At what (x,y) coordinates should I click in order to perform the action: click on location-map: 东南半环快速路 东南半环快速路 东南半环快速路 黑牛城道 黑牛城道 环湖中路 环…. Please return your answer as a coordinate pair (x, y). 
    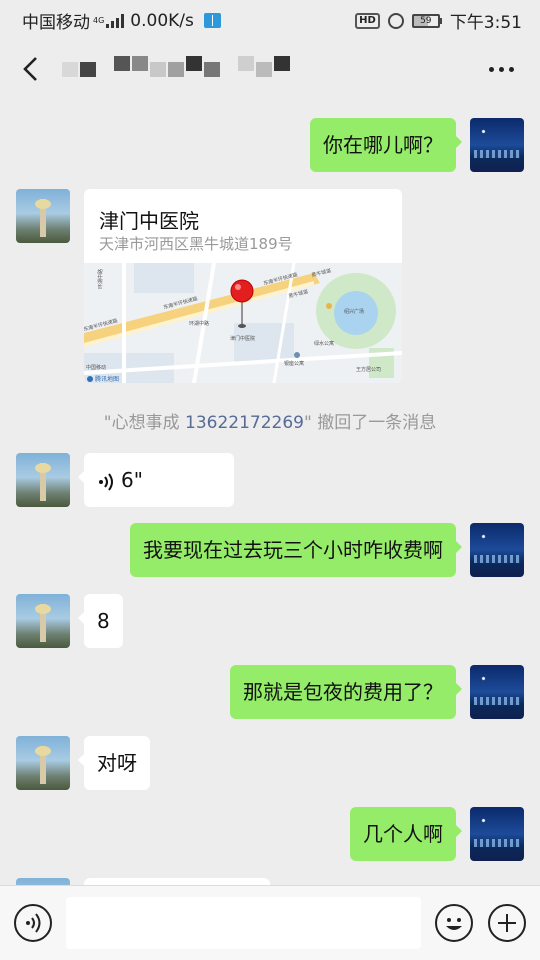
    Looking at the image, I should click on (243, 323).